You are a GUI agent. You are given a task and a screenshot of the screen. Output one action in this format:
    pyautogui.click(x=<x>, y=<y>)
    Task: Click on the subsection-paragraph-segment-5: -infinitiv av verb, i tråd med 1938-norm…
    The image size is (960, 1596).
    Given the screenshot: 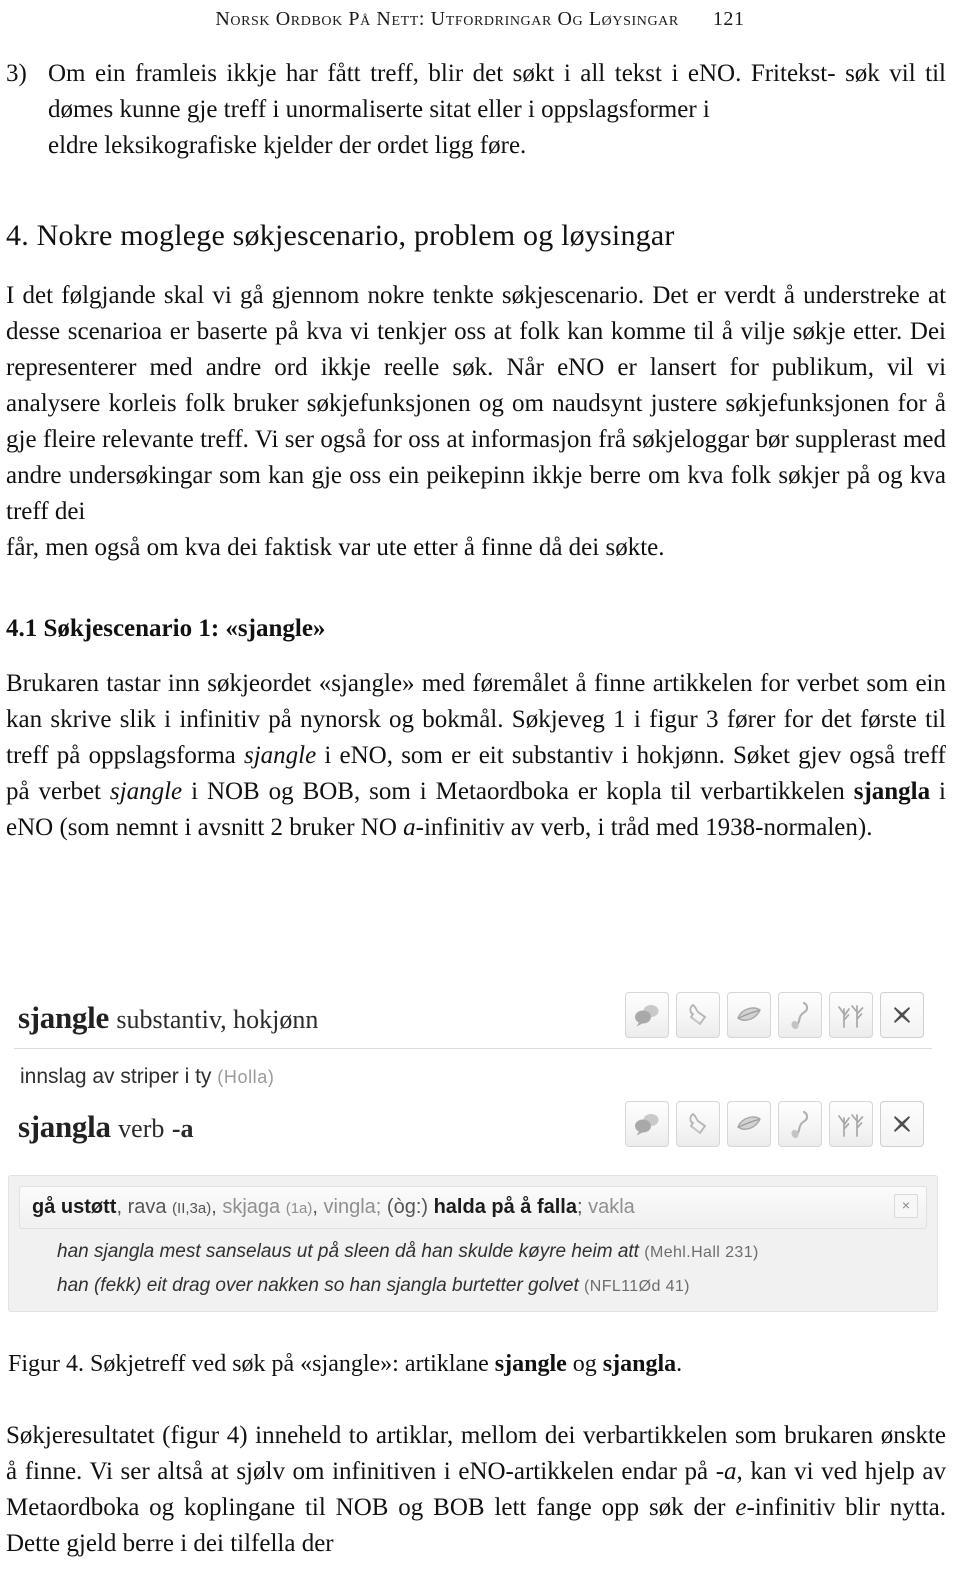 What is the action you would take?
    pyautogui.click(x=644, y=827)
    